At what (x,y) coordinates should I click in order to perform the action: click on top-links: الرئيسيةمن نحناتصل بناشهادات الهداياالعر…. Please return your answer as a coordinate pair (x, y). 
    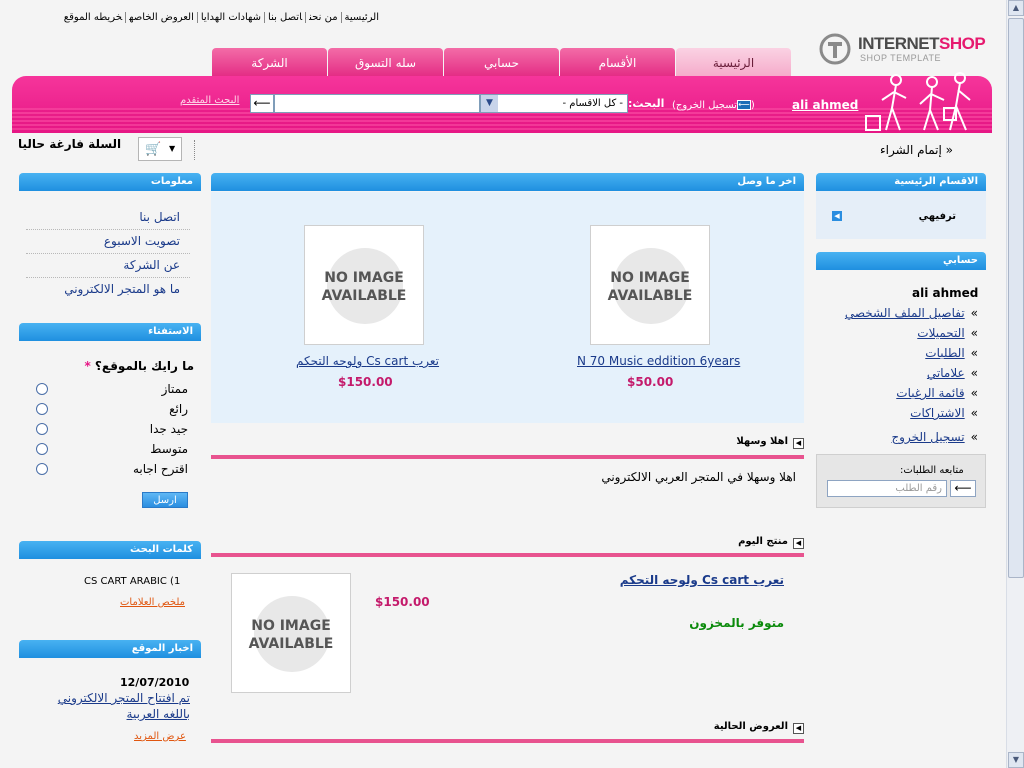
    Looking at the image, I should click on (199, 17).